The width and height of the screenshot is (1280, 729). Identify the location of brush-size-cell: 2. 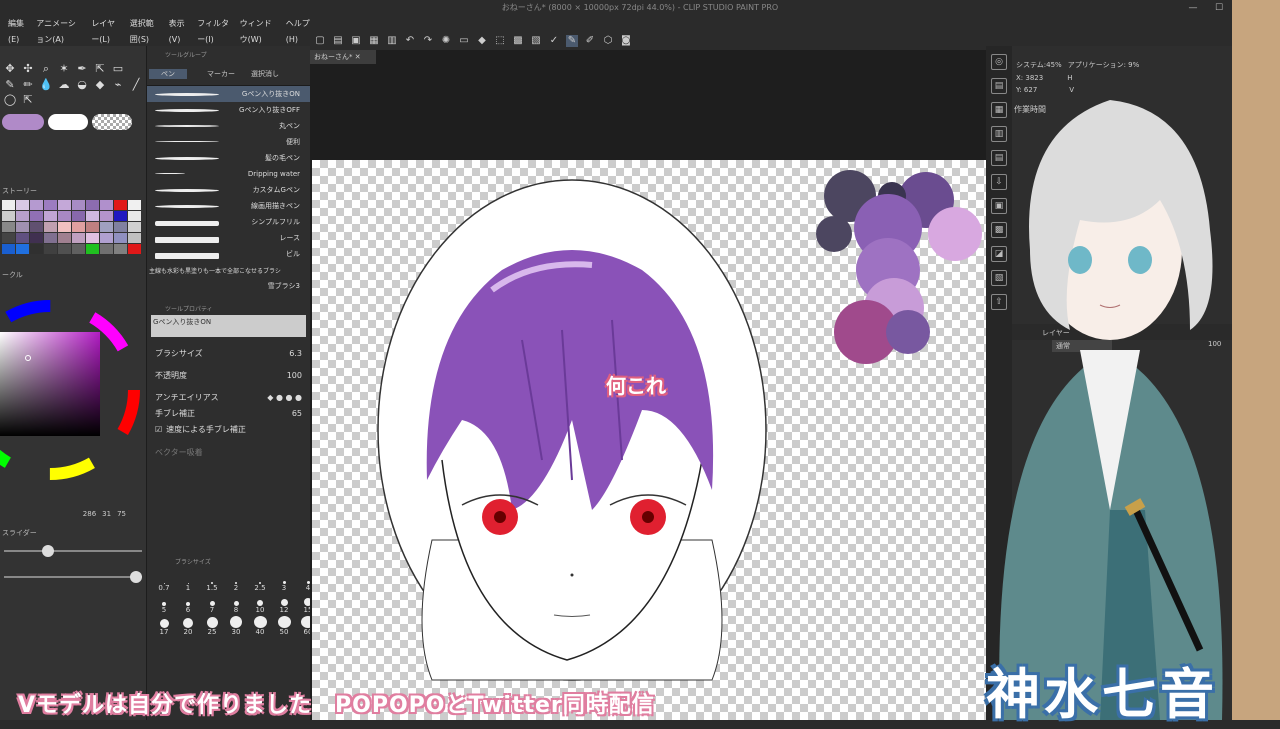
(236, 582).